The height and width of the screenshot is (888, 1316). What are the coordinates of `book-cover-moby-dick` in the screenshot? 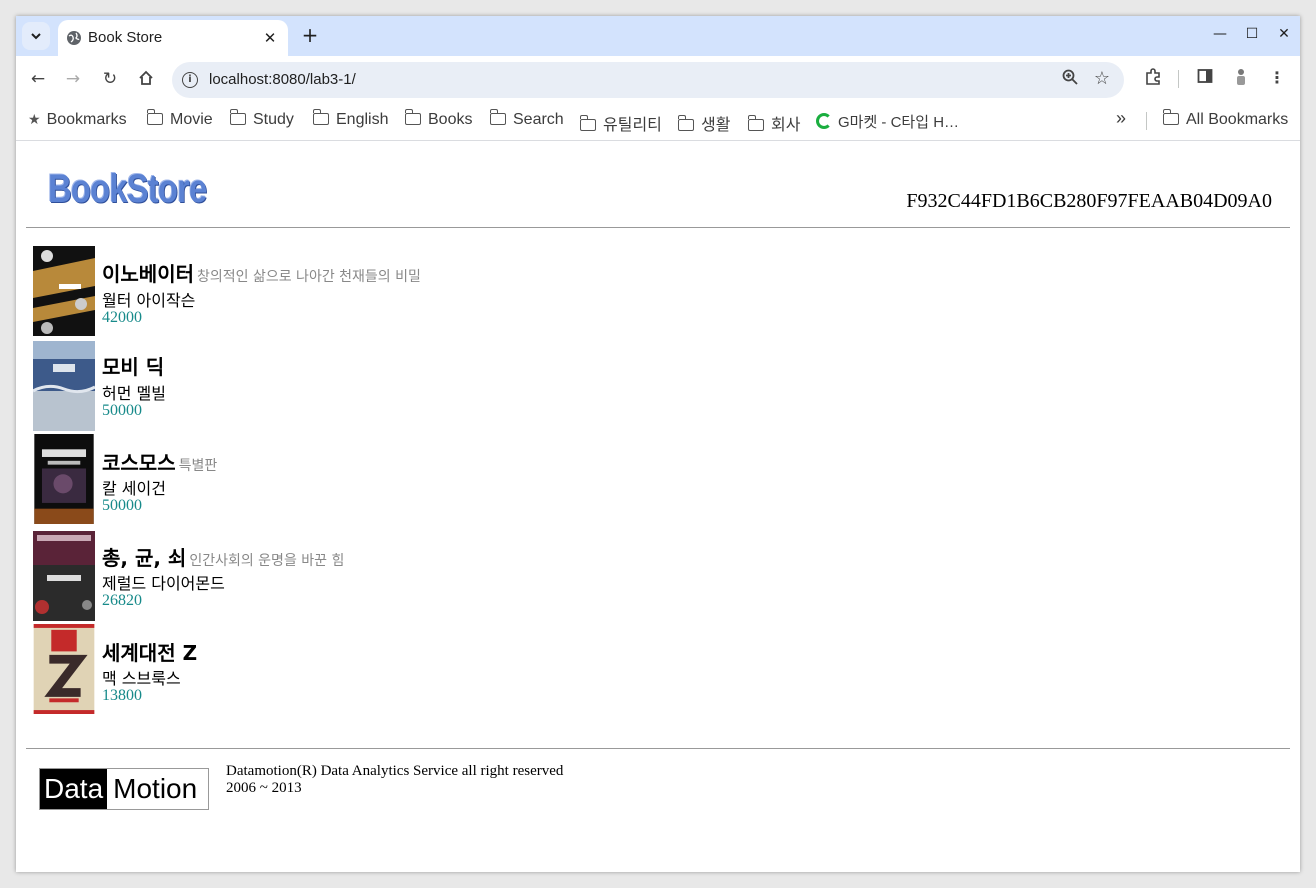 It's located at (64, 386).